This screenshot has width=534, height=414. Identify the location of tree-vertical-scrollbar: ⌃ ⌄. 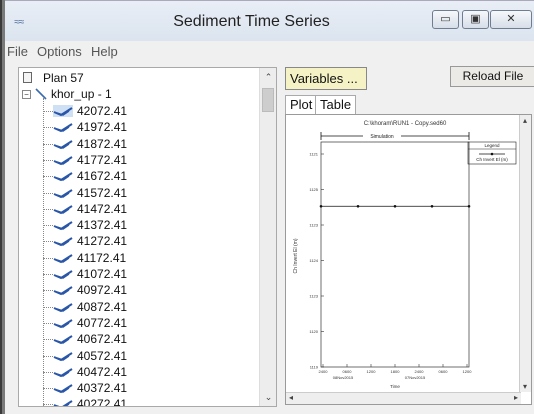
(267, 237).